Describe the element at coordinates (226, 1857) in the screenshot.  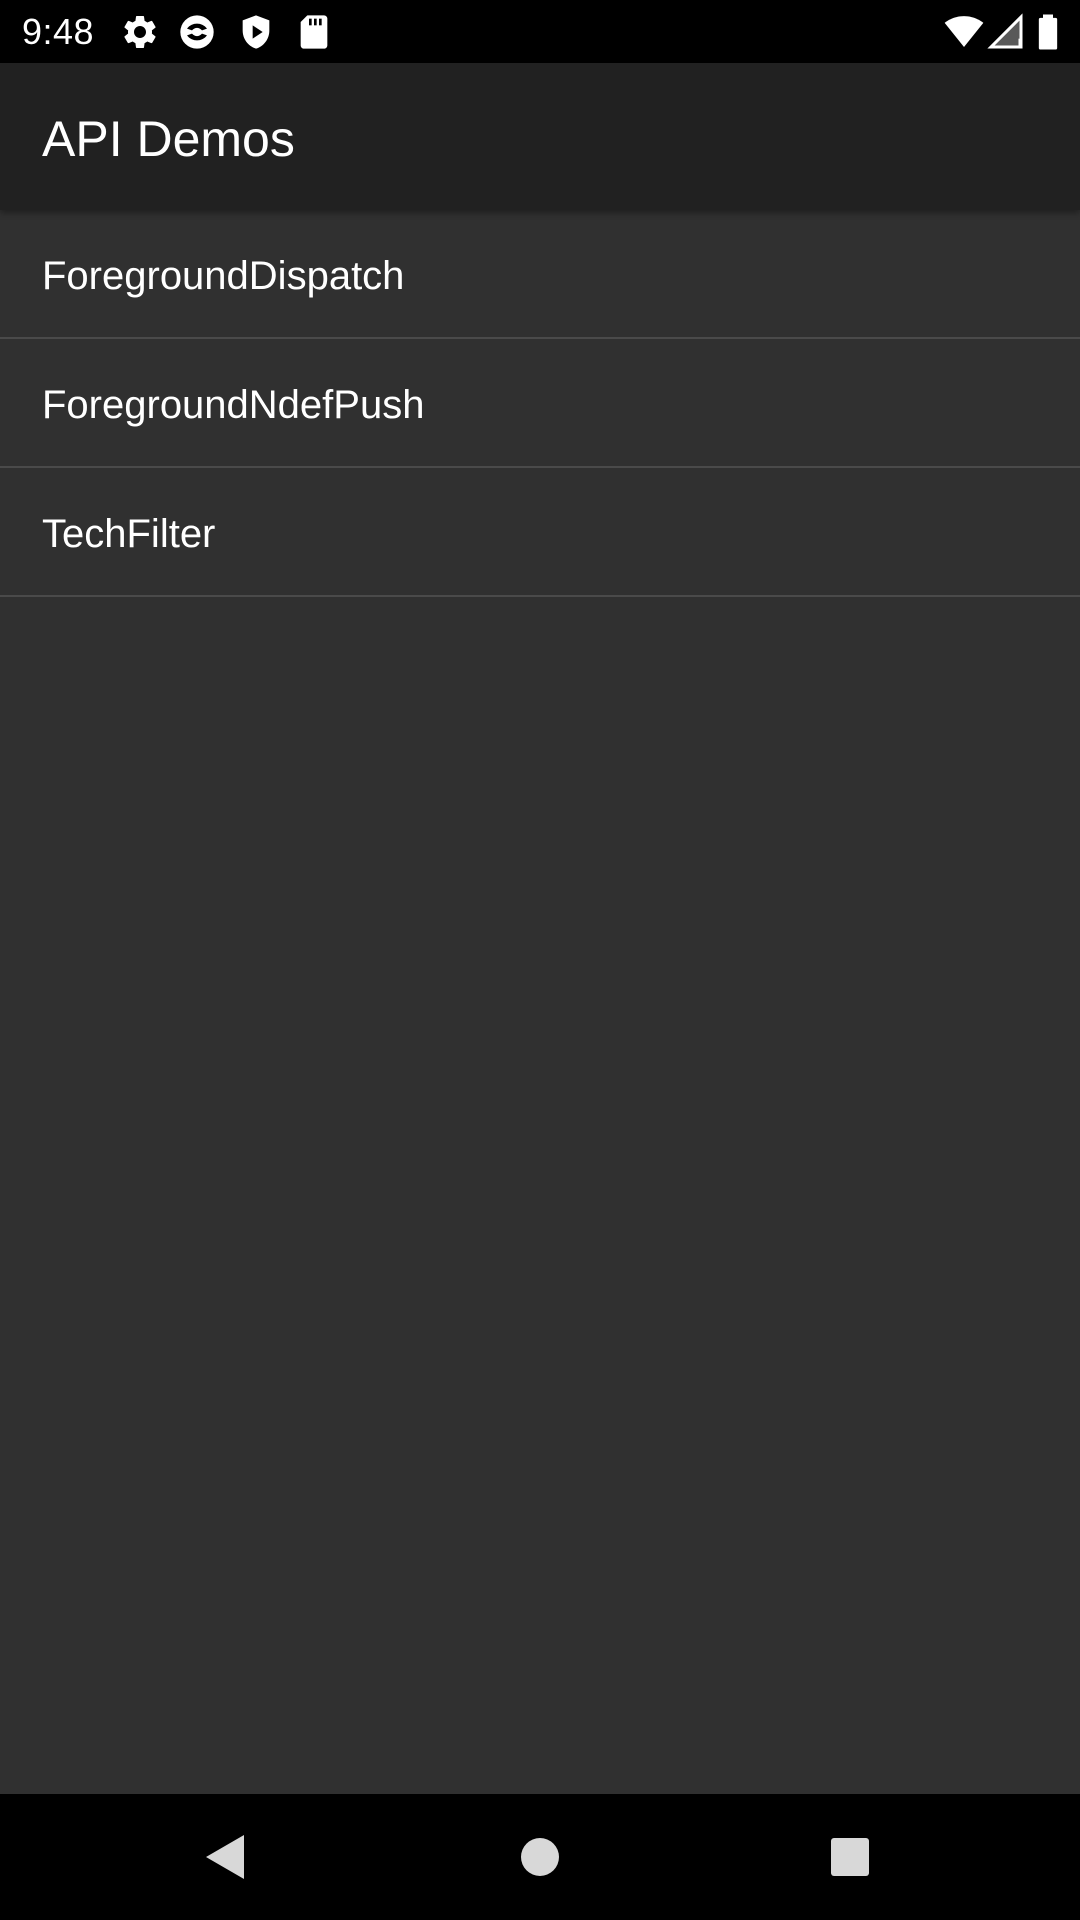
I see `back-icon` at that location.